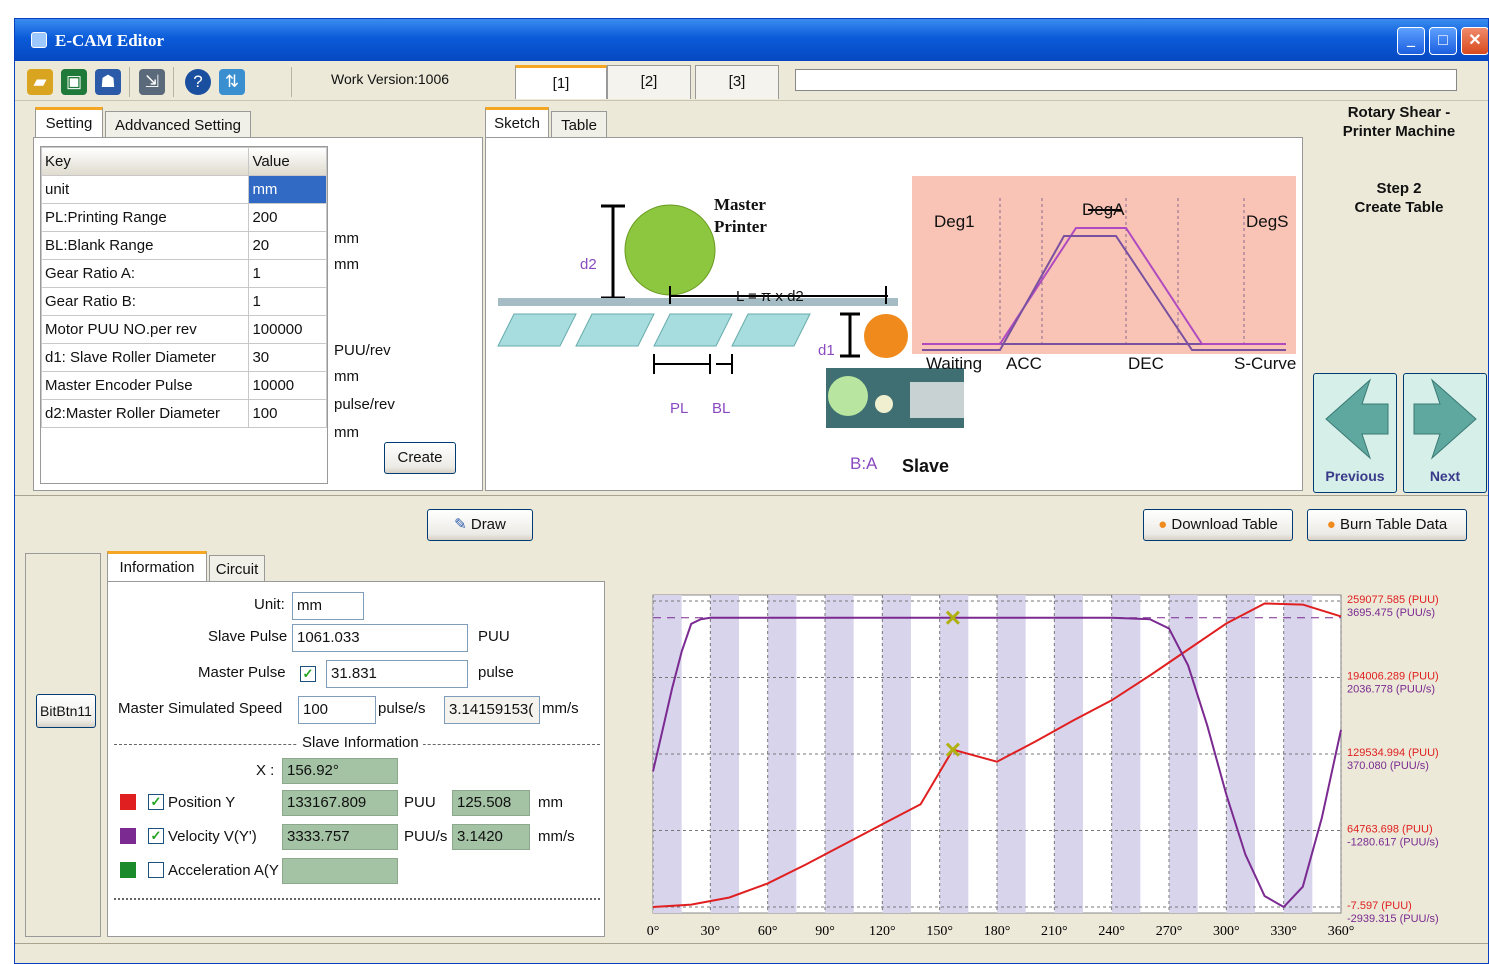 The image size is (1489, 964). What do you see at coordinates (364, 404) in the screenshot?
I see `unit-pulse-rev: pulse/rev` at bounding box center [364, 404].